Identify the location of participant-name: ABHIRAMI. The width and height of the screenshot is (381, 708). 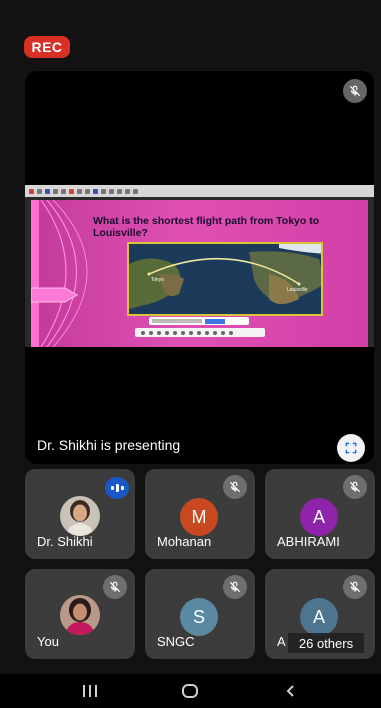
(308, 541).